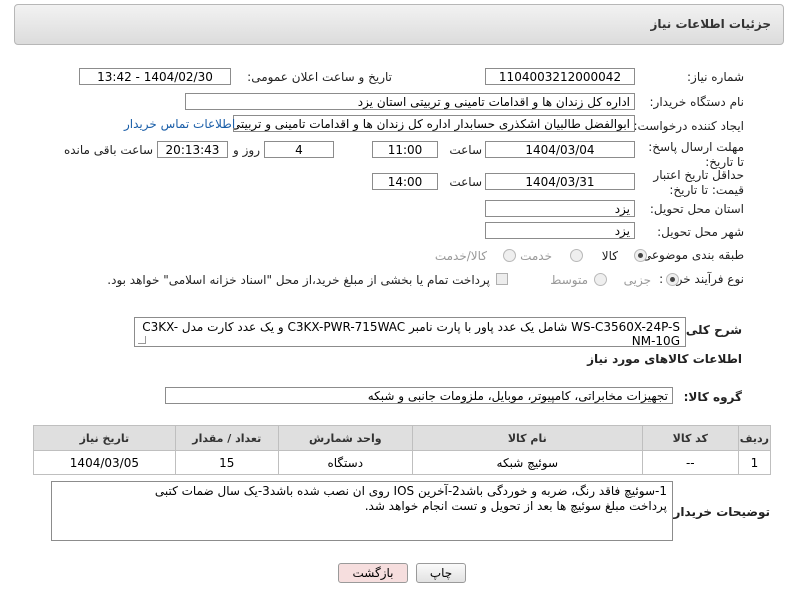  What do you see at coordinates (104, 462) in the screenshot?
I see `cell-date: 1404/03/05` at bounding box center [104, 462].